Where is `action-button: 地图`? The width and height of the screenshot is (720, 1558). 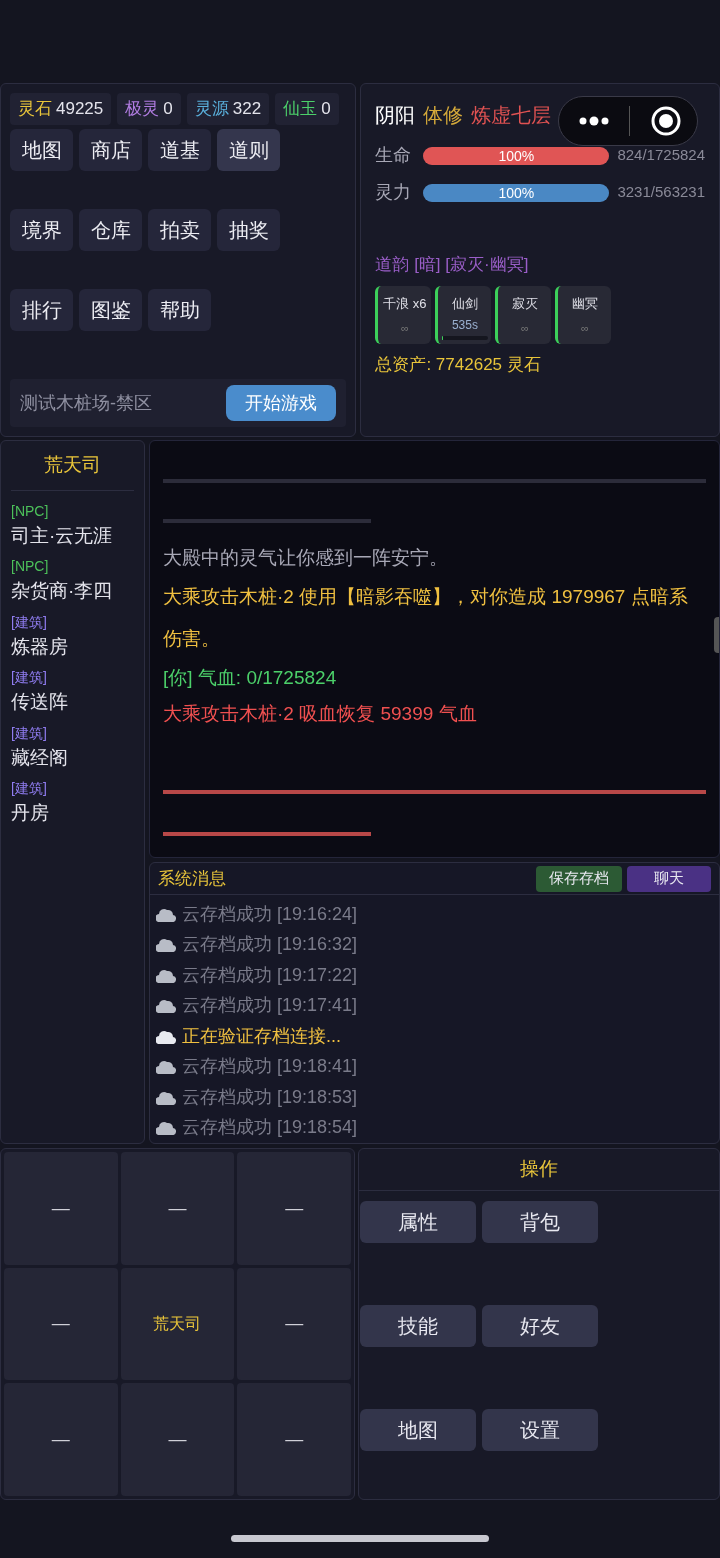 action-button: 地图 is located at coordinates (418, 1429).